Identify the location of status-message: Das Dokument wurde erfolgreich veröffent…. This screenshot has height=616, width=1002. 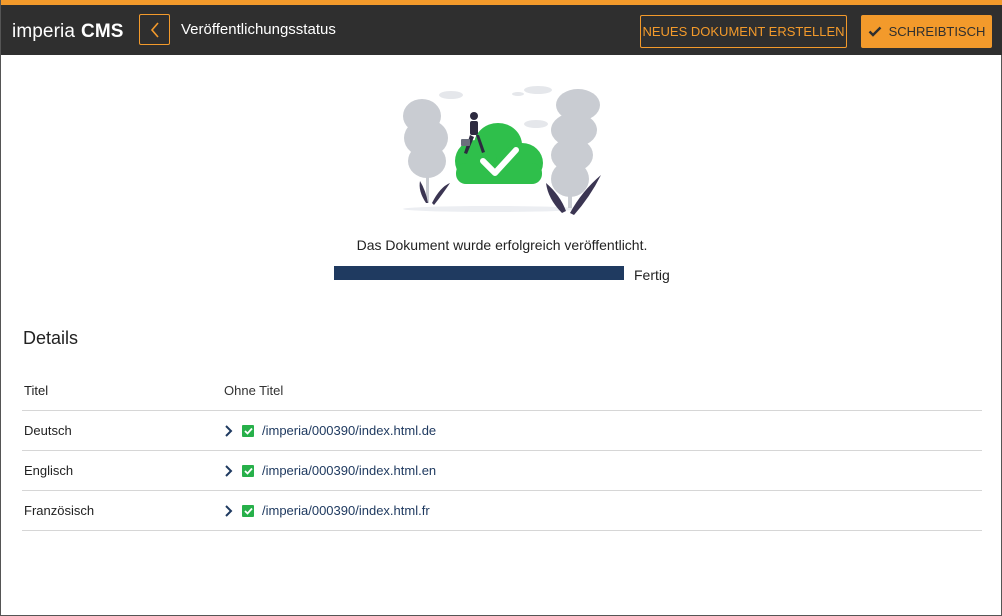
(502, 245).